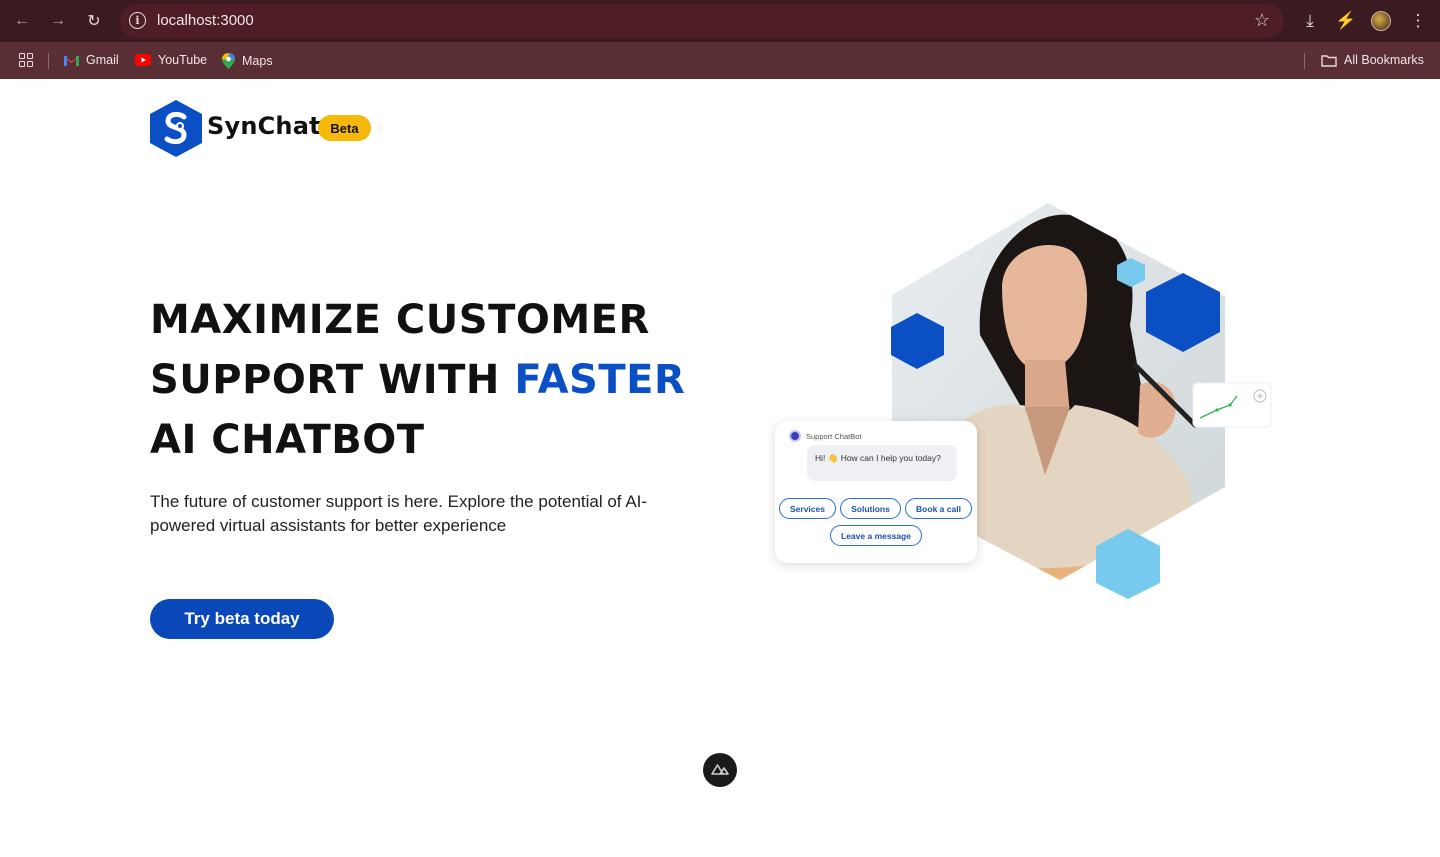 The width and height of the screenshot is (1440, 857). Describe the element at coordinates (183, 60) in the screenshot. I see `bookmark-label: YouTube` at that location.